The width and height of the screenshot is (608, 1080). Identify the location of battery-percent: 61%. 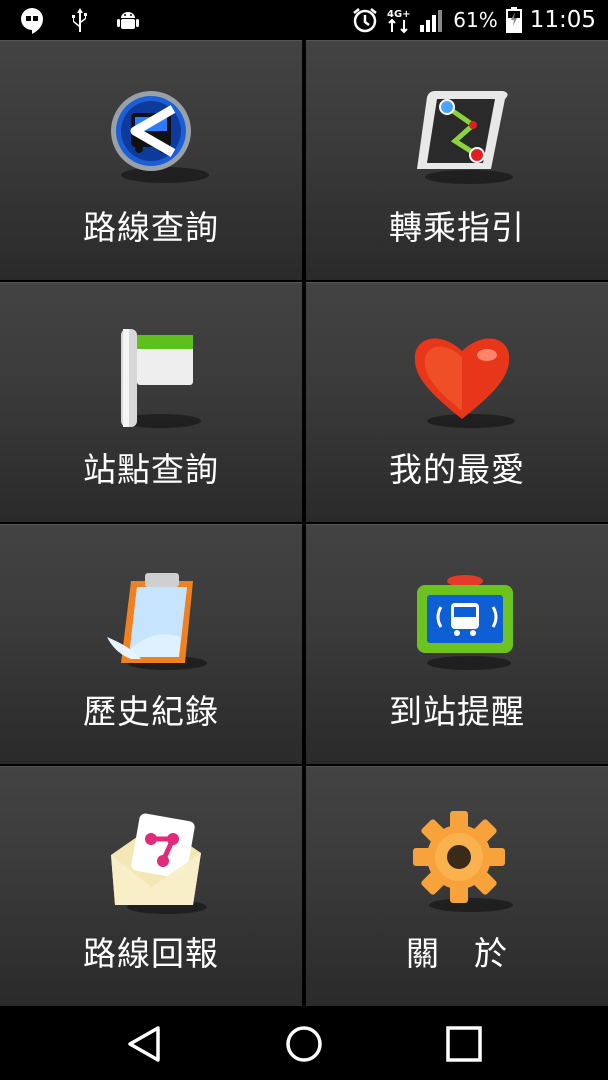
(475, 20).